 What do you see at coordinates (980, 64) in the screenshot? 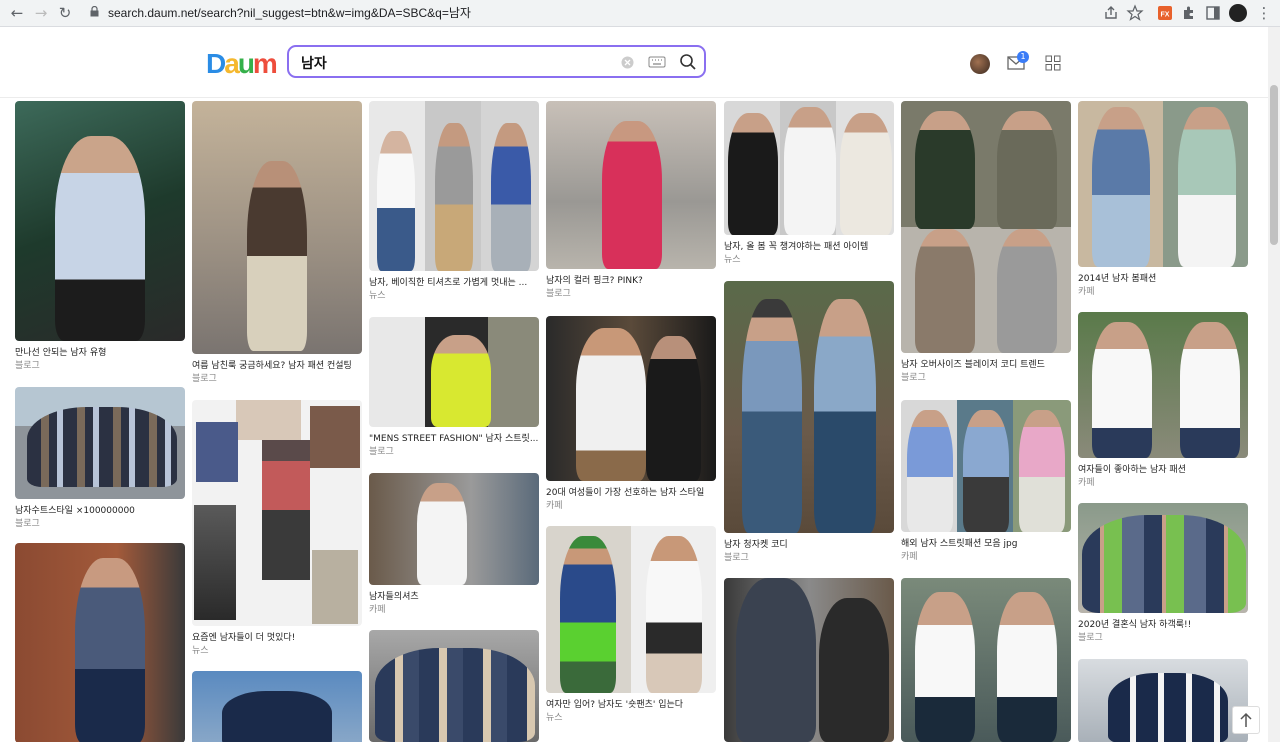
I see `user-avatar` at bounding box center [980, 64].